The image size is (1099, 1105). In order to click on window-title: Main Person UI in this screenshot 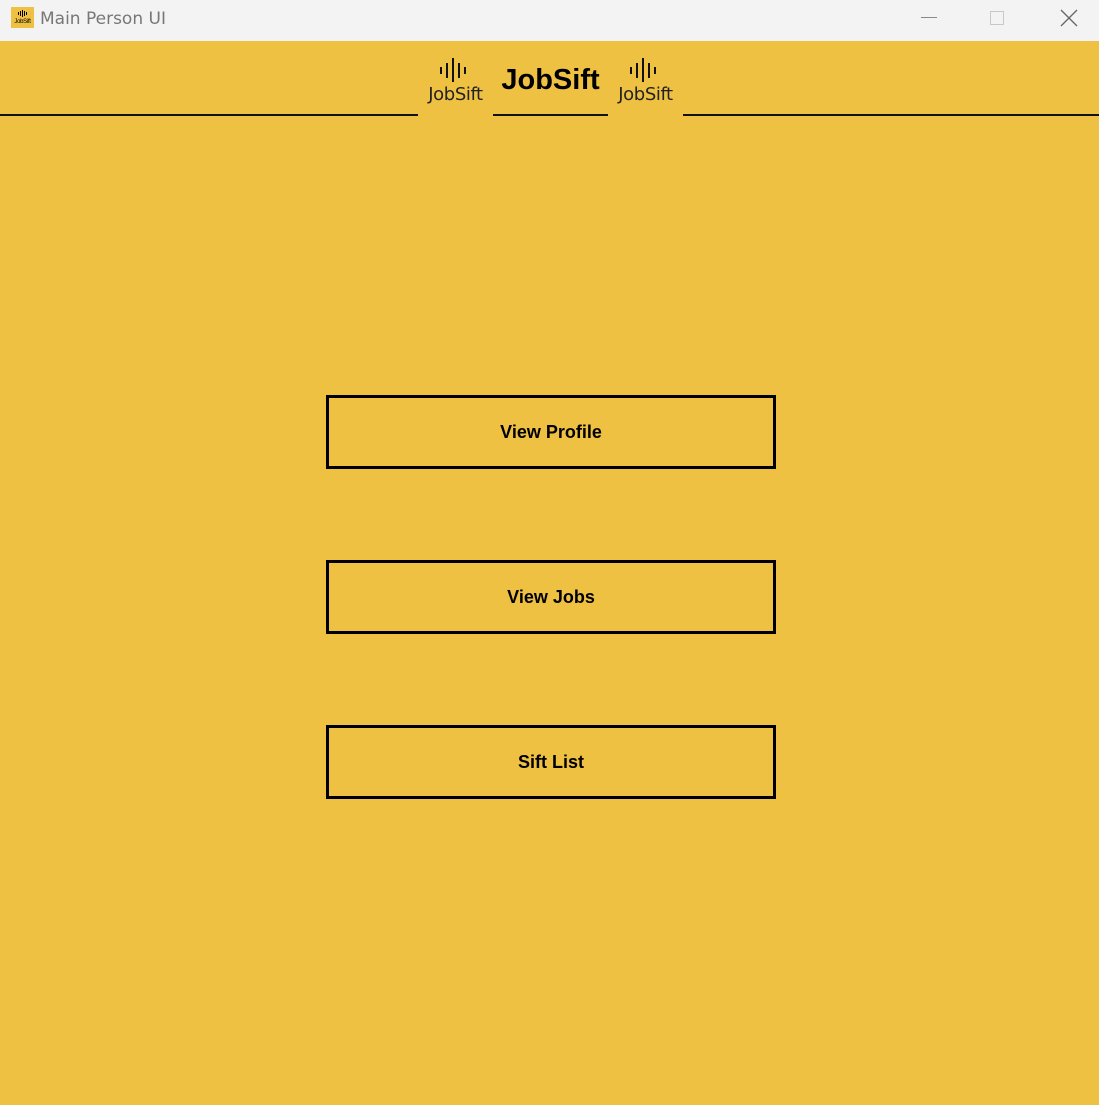, I will do `click(103, 19)`.